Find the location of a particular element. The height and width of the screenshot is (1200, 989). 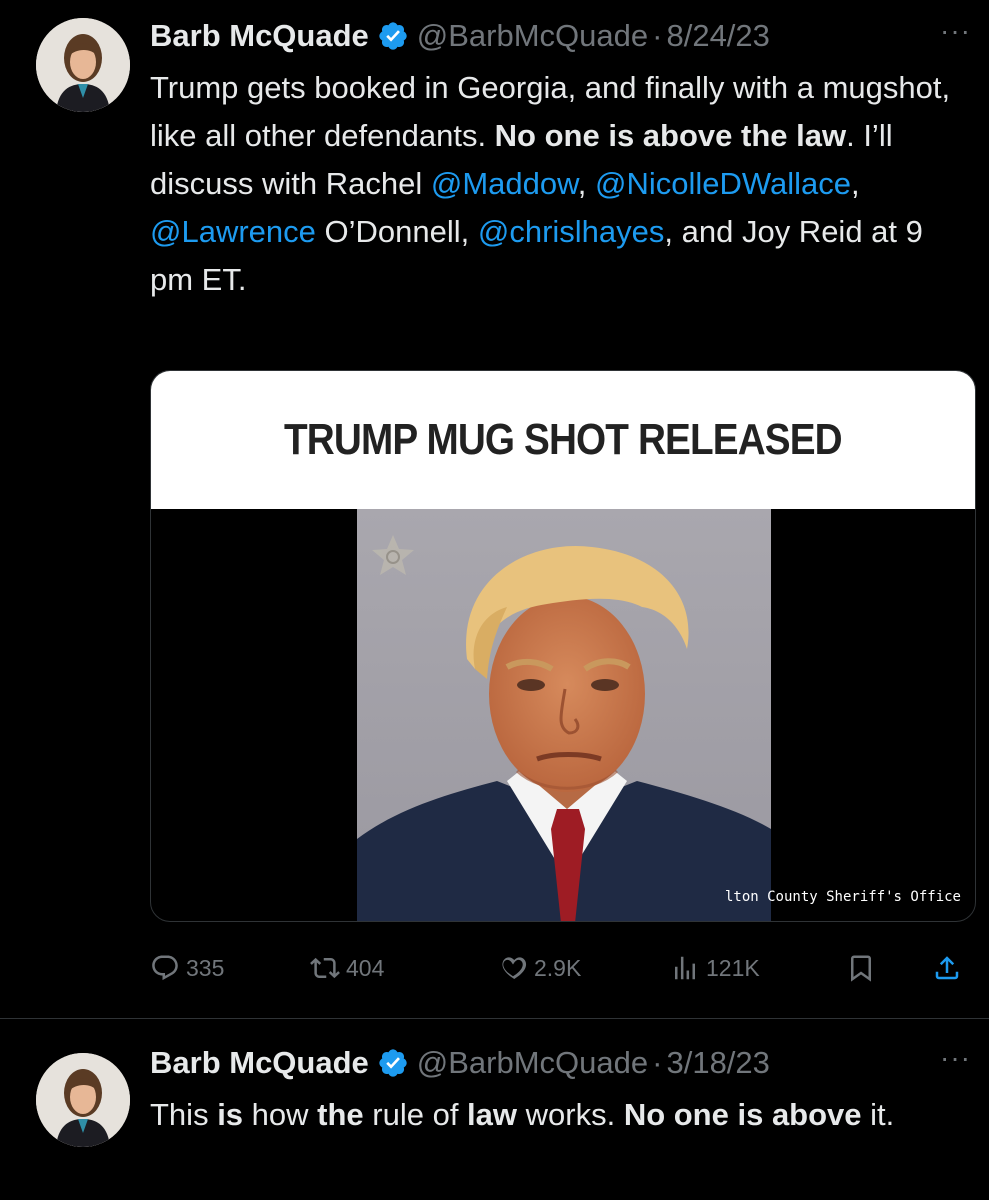

tweet-date: 3/18/23 is located at coordinates (717, 1063).